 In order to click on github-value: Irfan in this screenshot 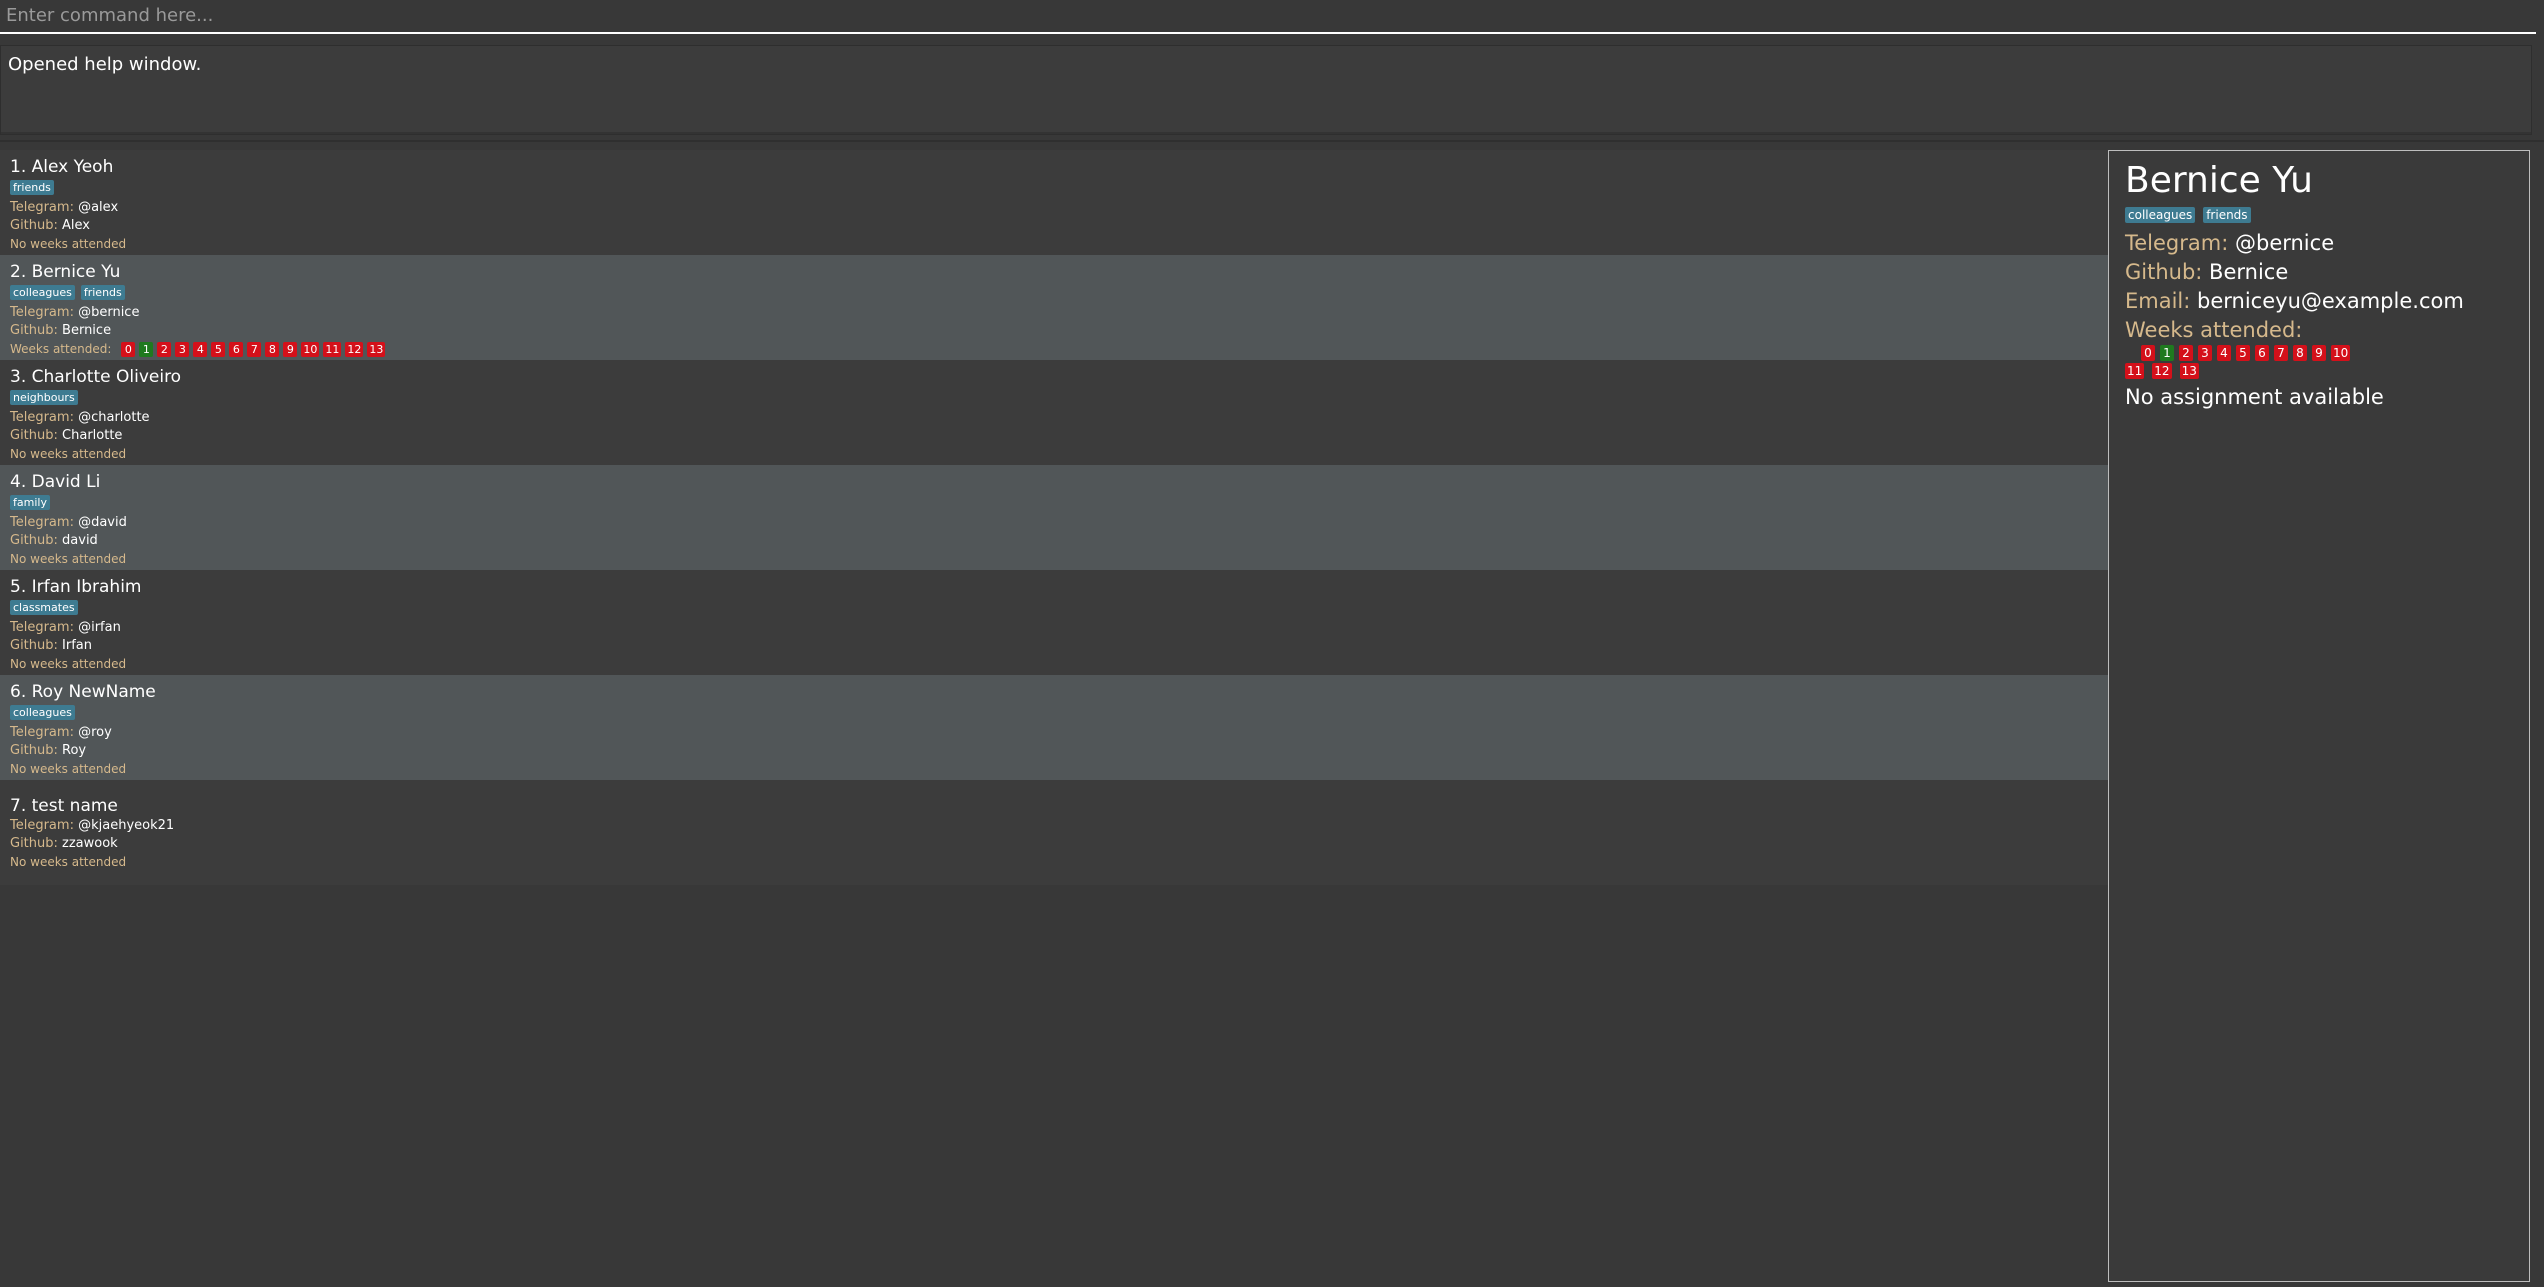, I will do `click(77, 645)`.